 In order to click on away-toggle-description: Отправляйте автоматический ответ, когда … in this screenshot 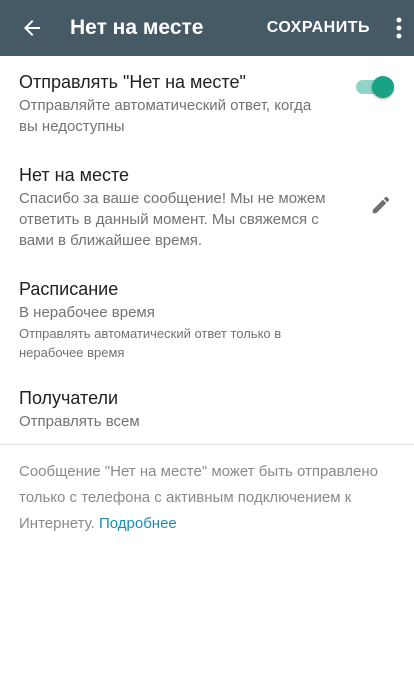, I will do `click(165, 116)`.